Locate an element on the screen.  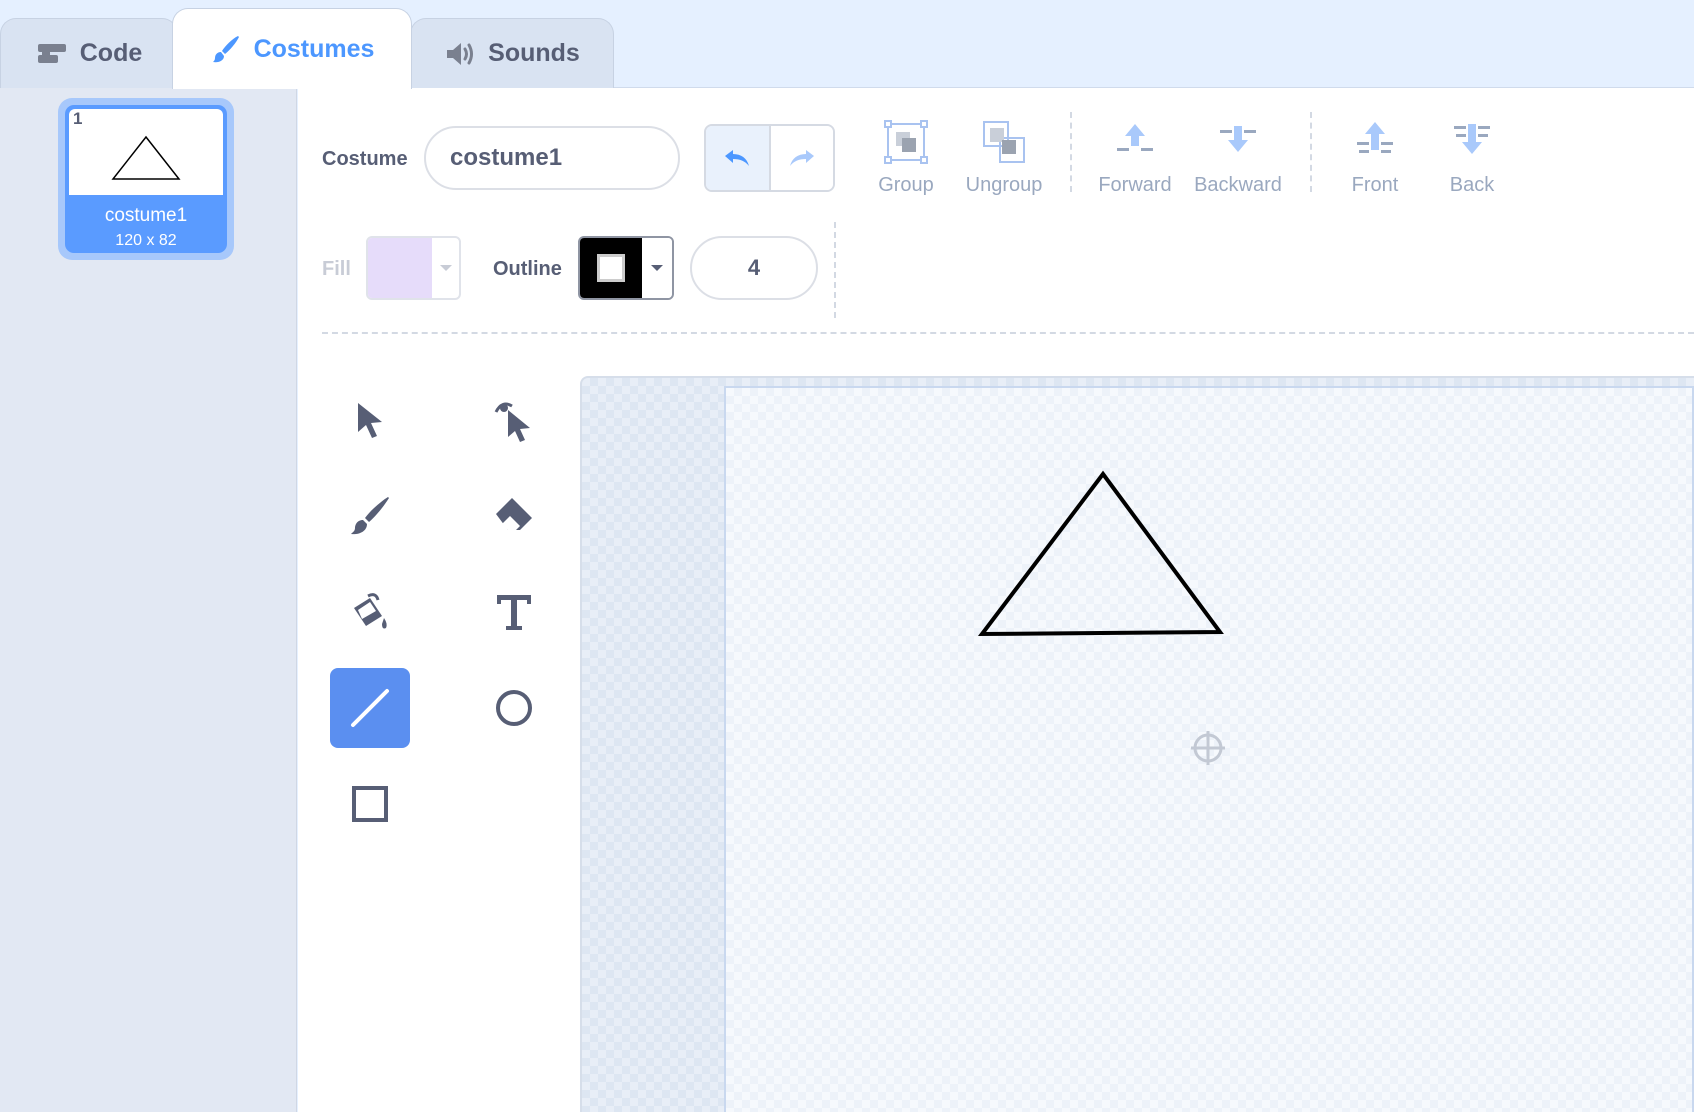
redo-button is located at coordinates (801, 158).